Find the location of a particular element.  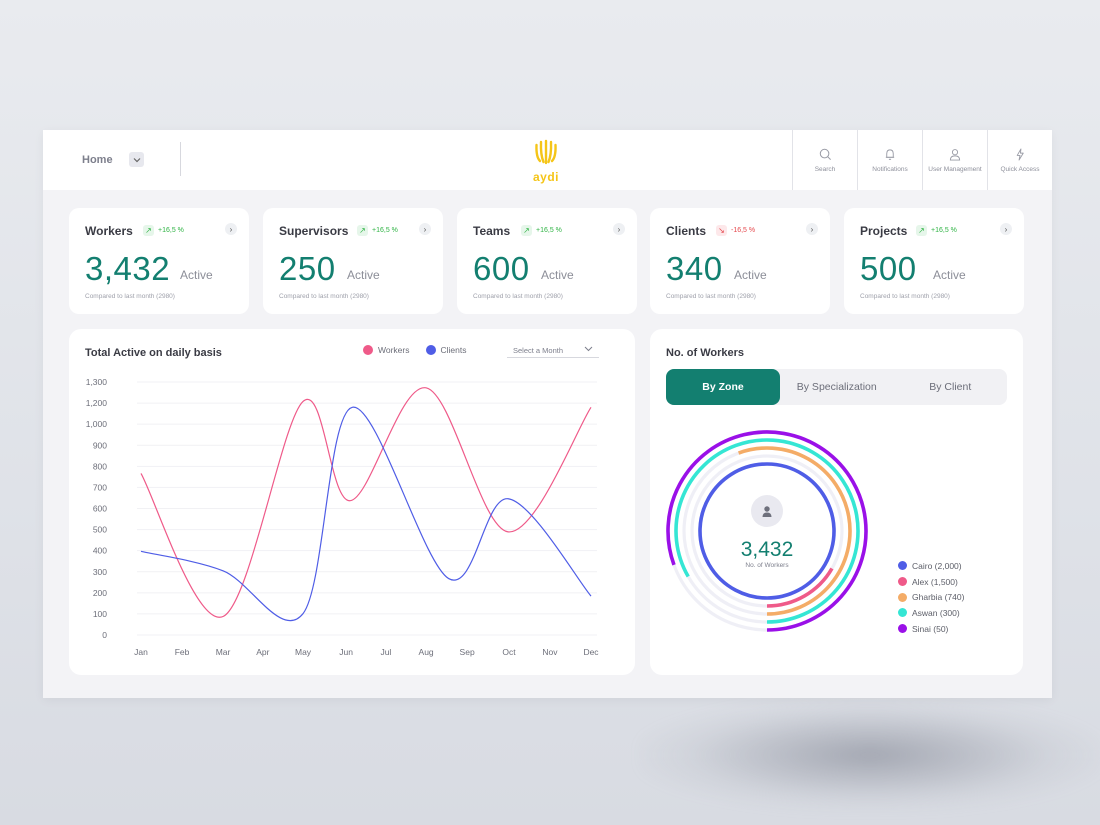

nav-label: Notifications is located at coordinates (890, 169).